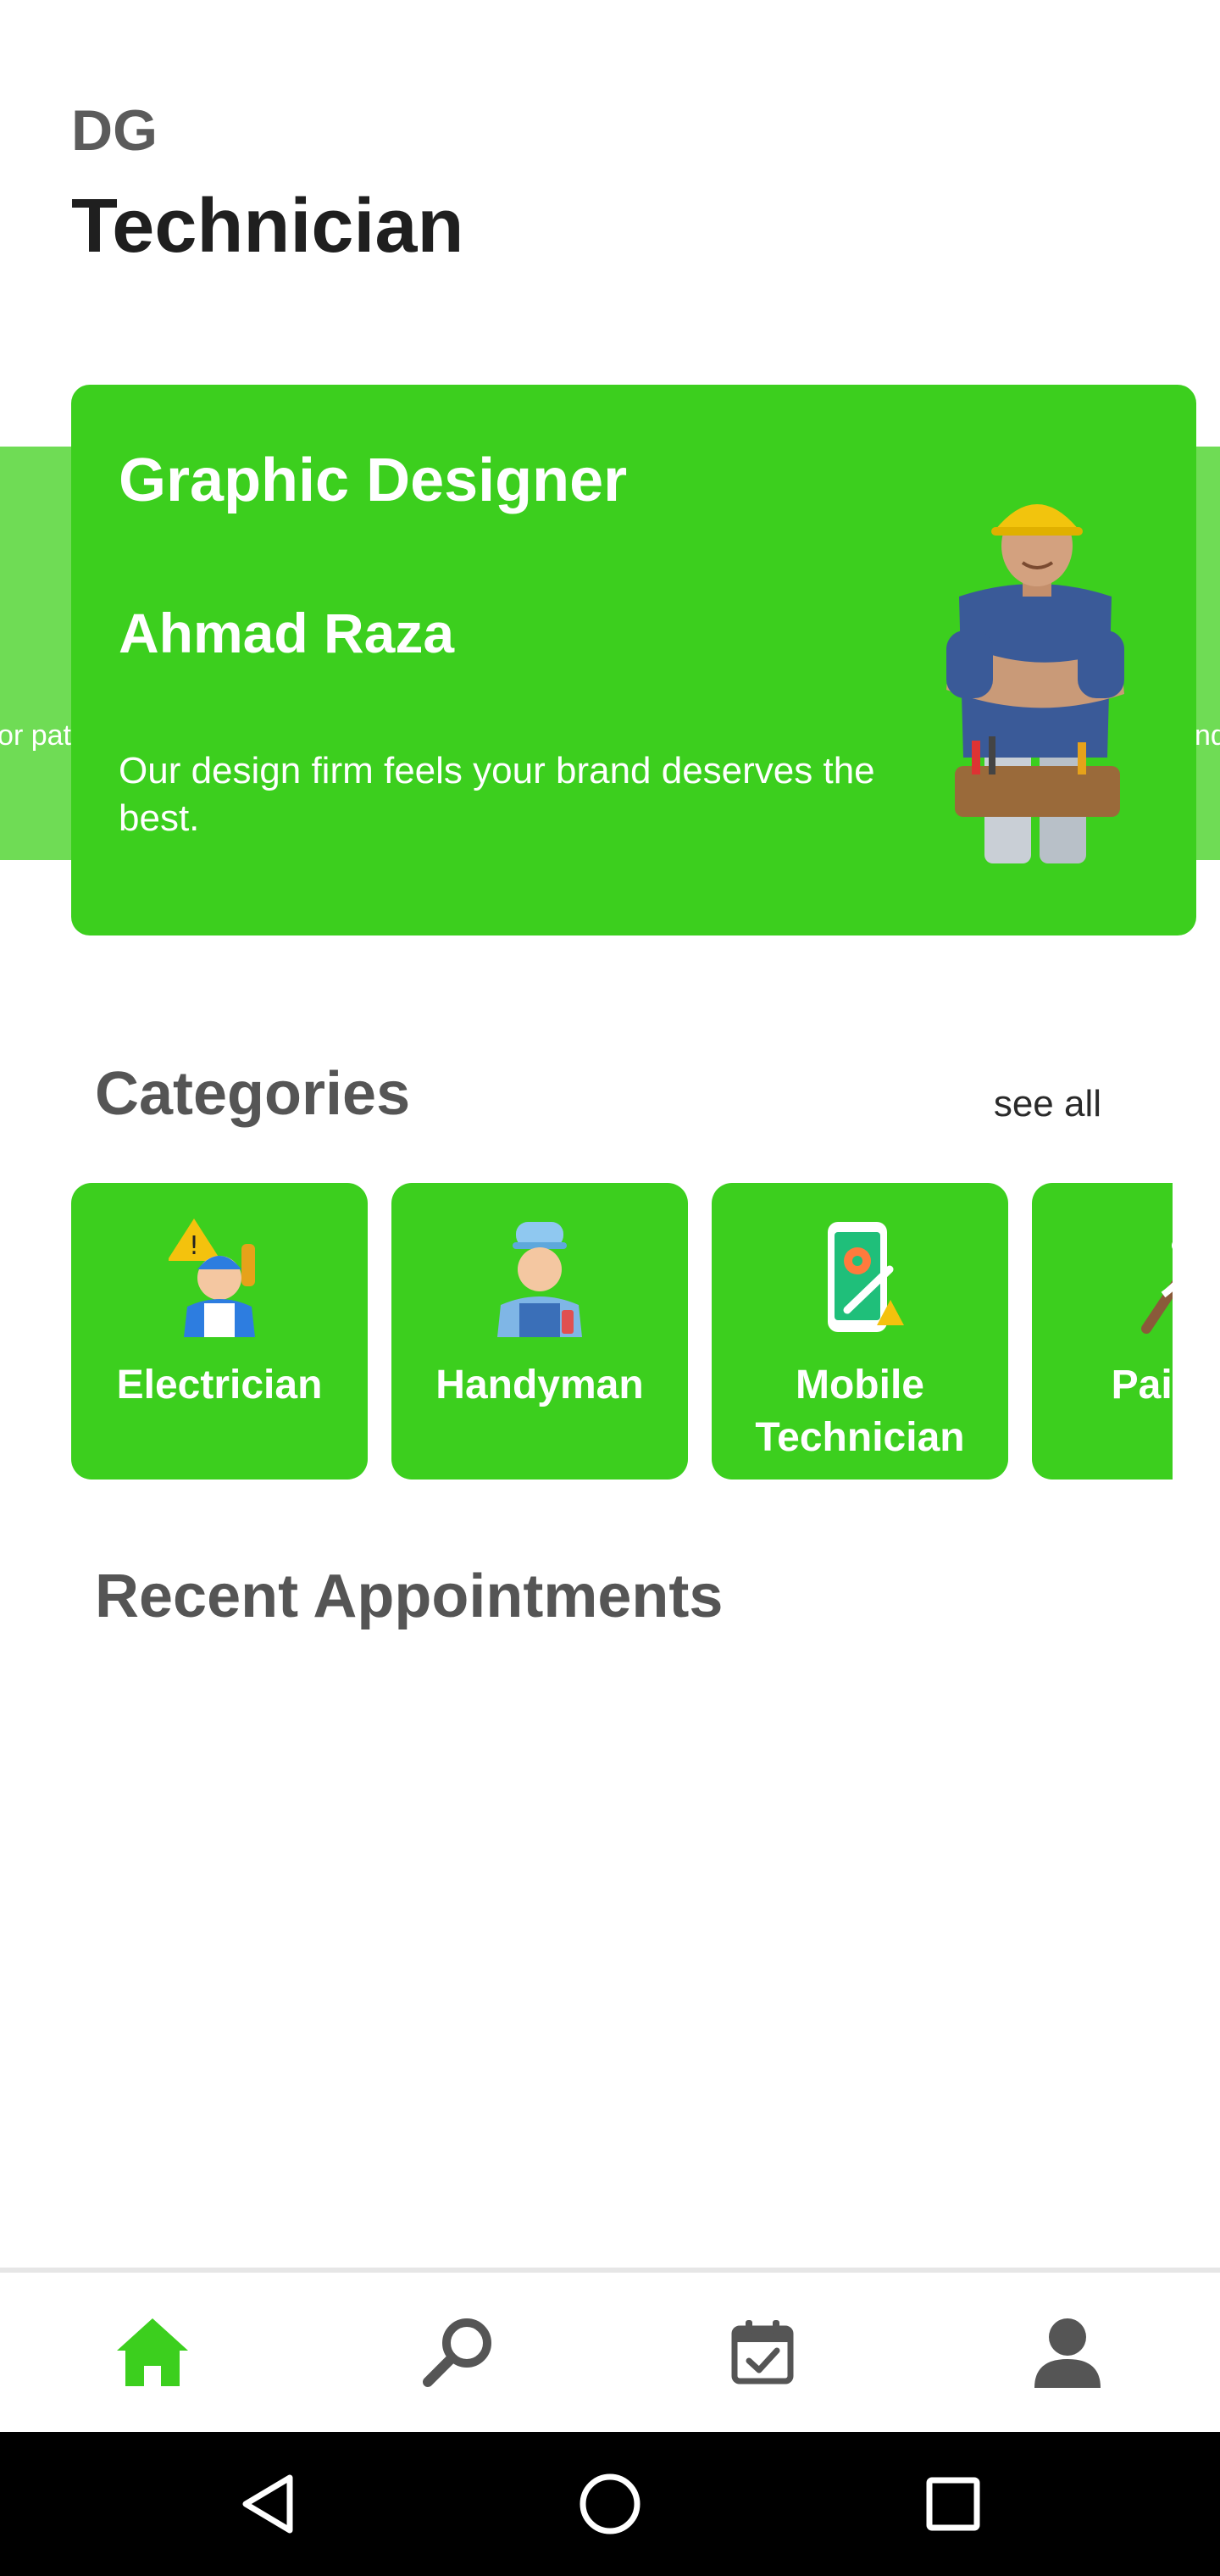  What do you see at coordinates (114, 130) in the screenshot?
I see `brand-prefix: DG` at bounding box center [114, 130].